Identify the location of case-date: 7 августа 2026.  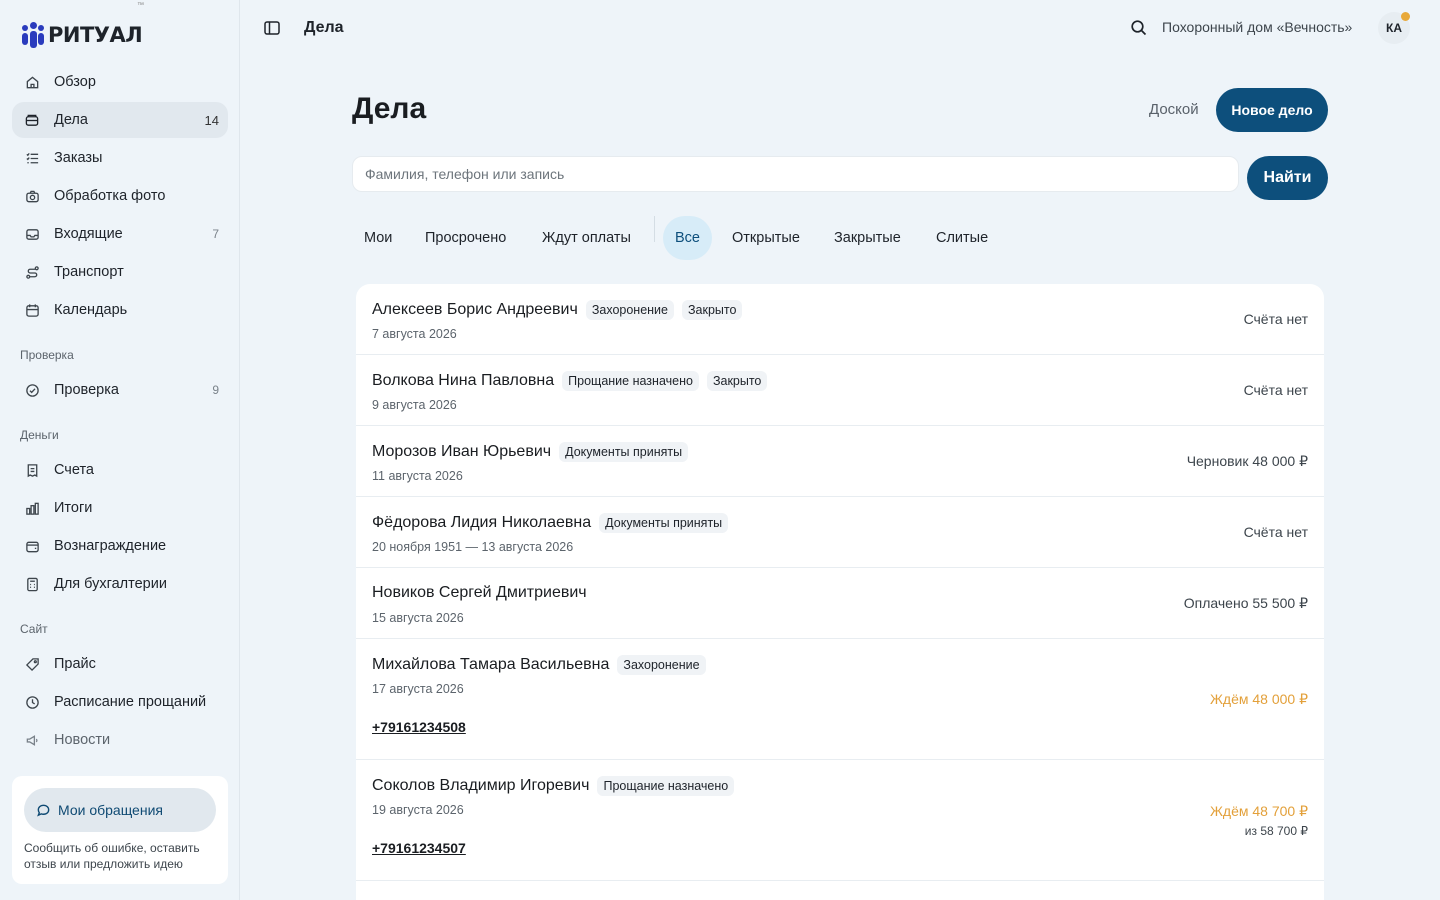
(414, 334).